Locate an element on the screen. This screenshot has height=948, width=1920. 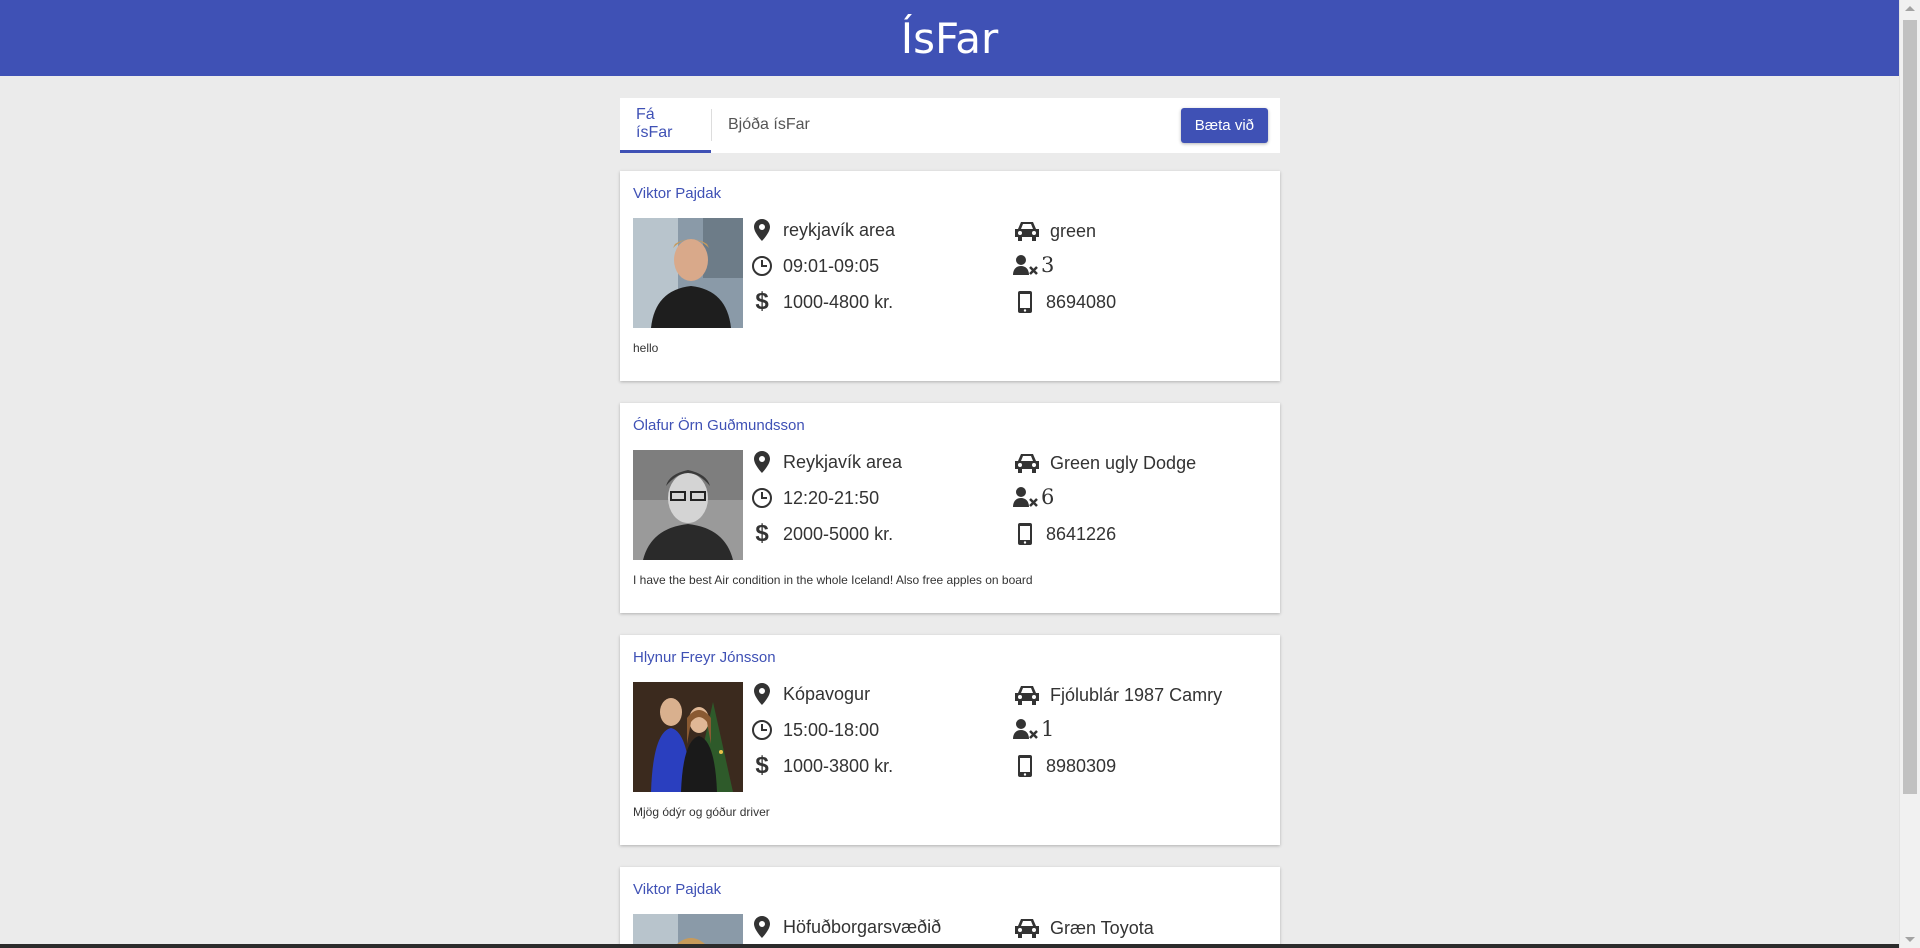
location-detail: Höfuðborgarsvæðið is located at coordinates (845, 927).